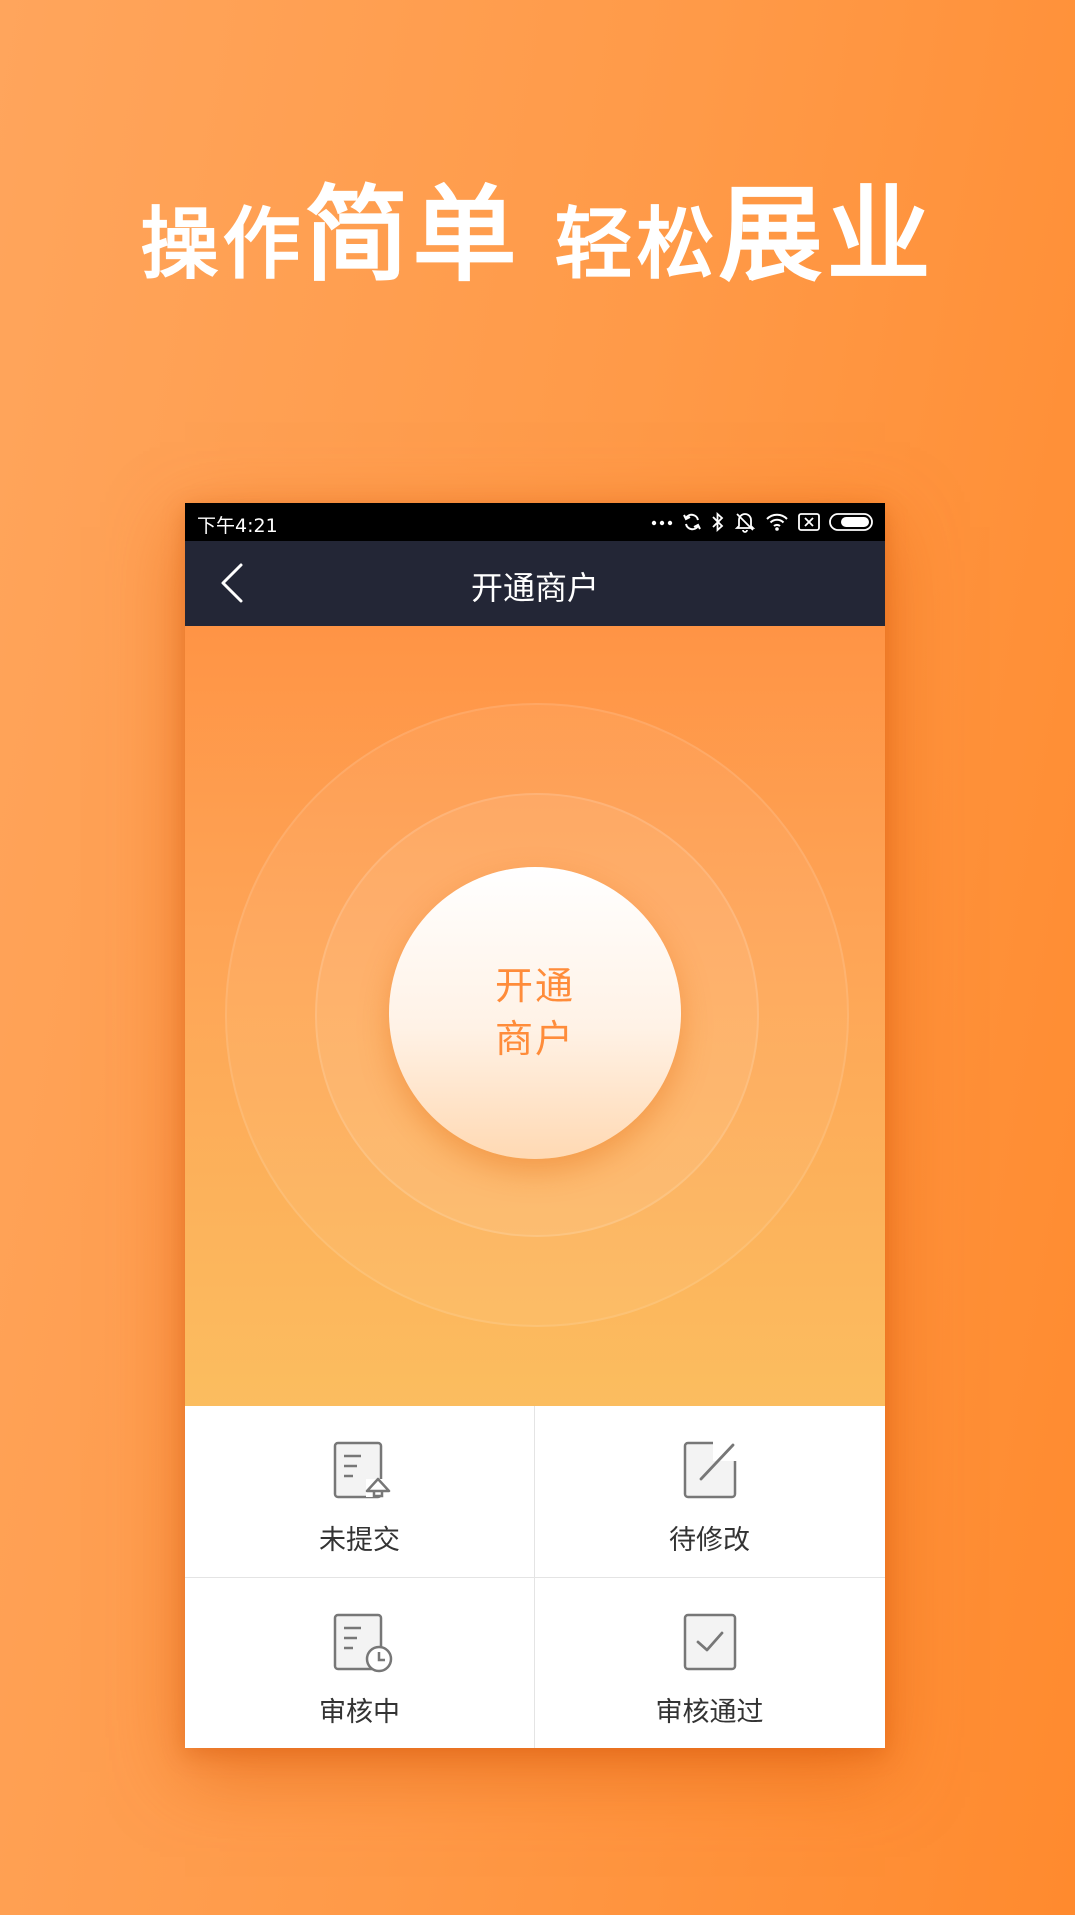  I want to click on document-upload-icon, so click(362, 1470).